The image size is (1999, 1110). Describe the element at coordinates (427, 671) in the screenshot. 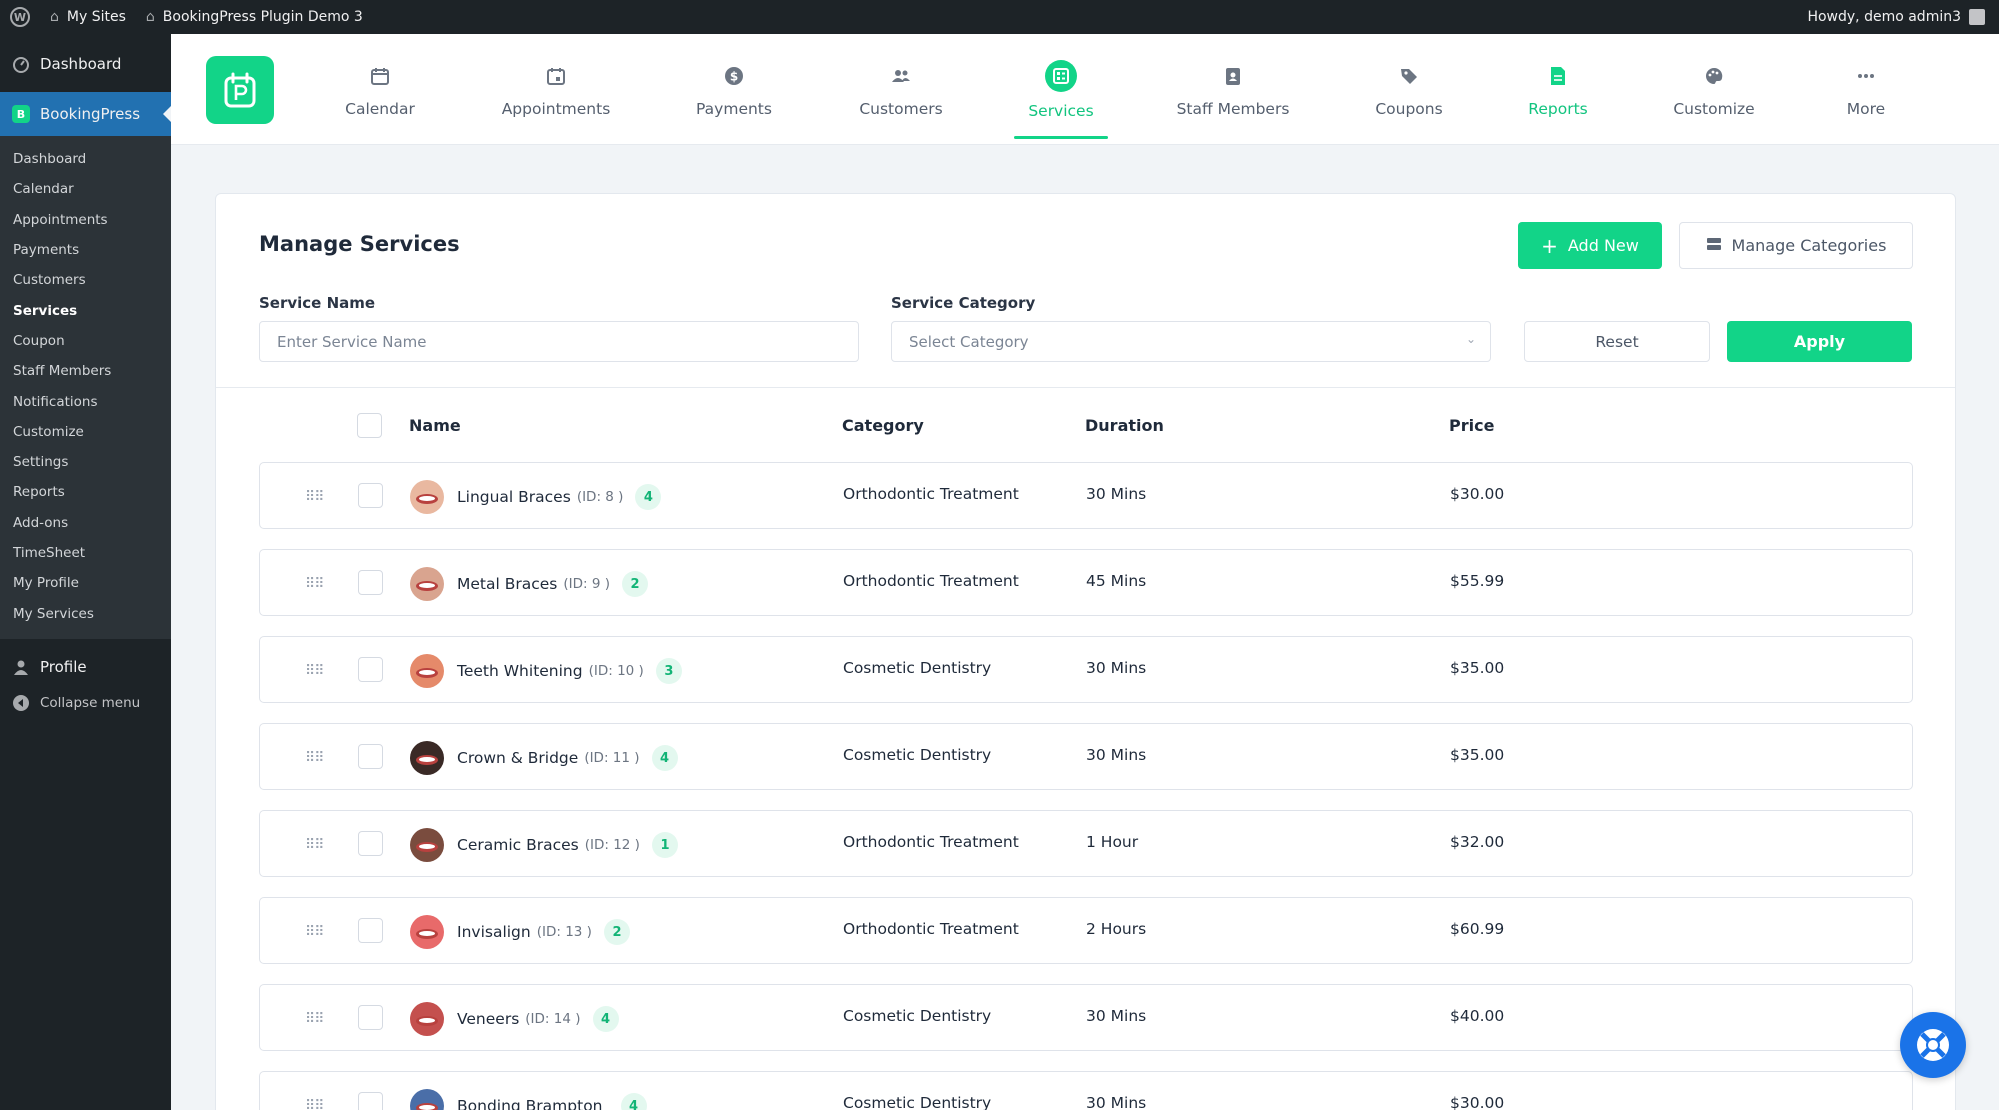

I see `service-image` at that location.